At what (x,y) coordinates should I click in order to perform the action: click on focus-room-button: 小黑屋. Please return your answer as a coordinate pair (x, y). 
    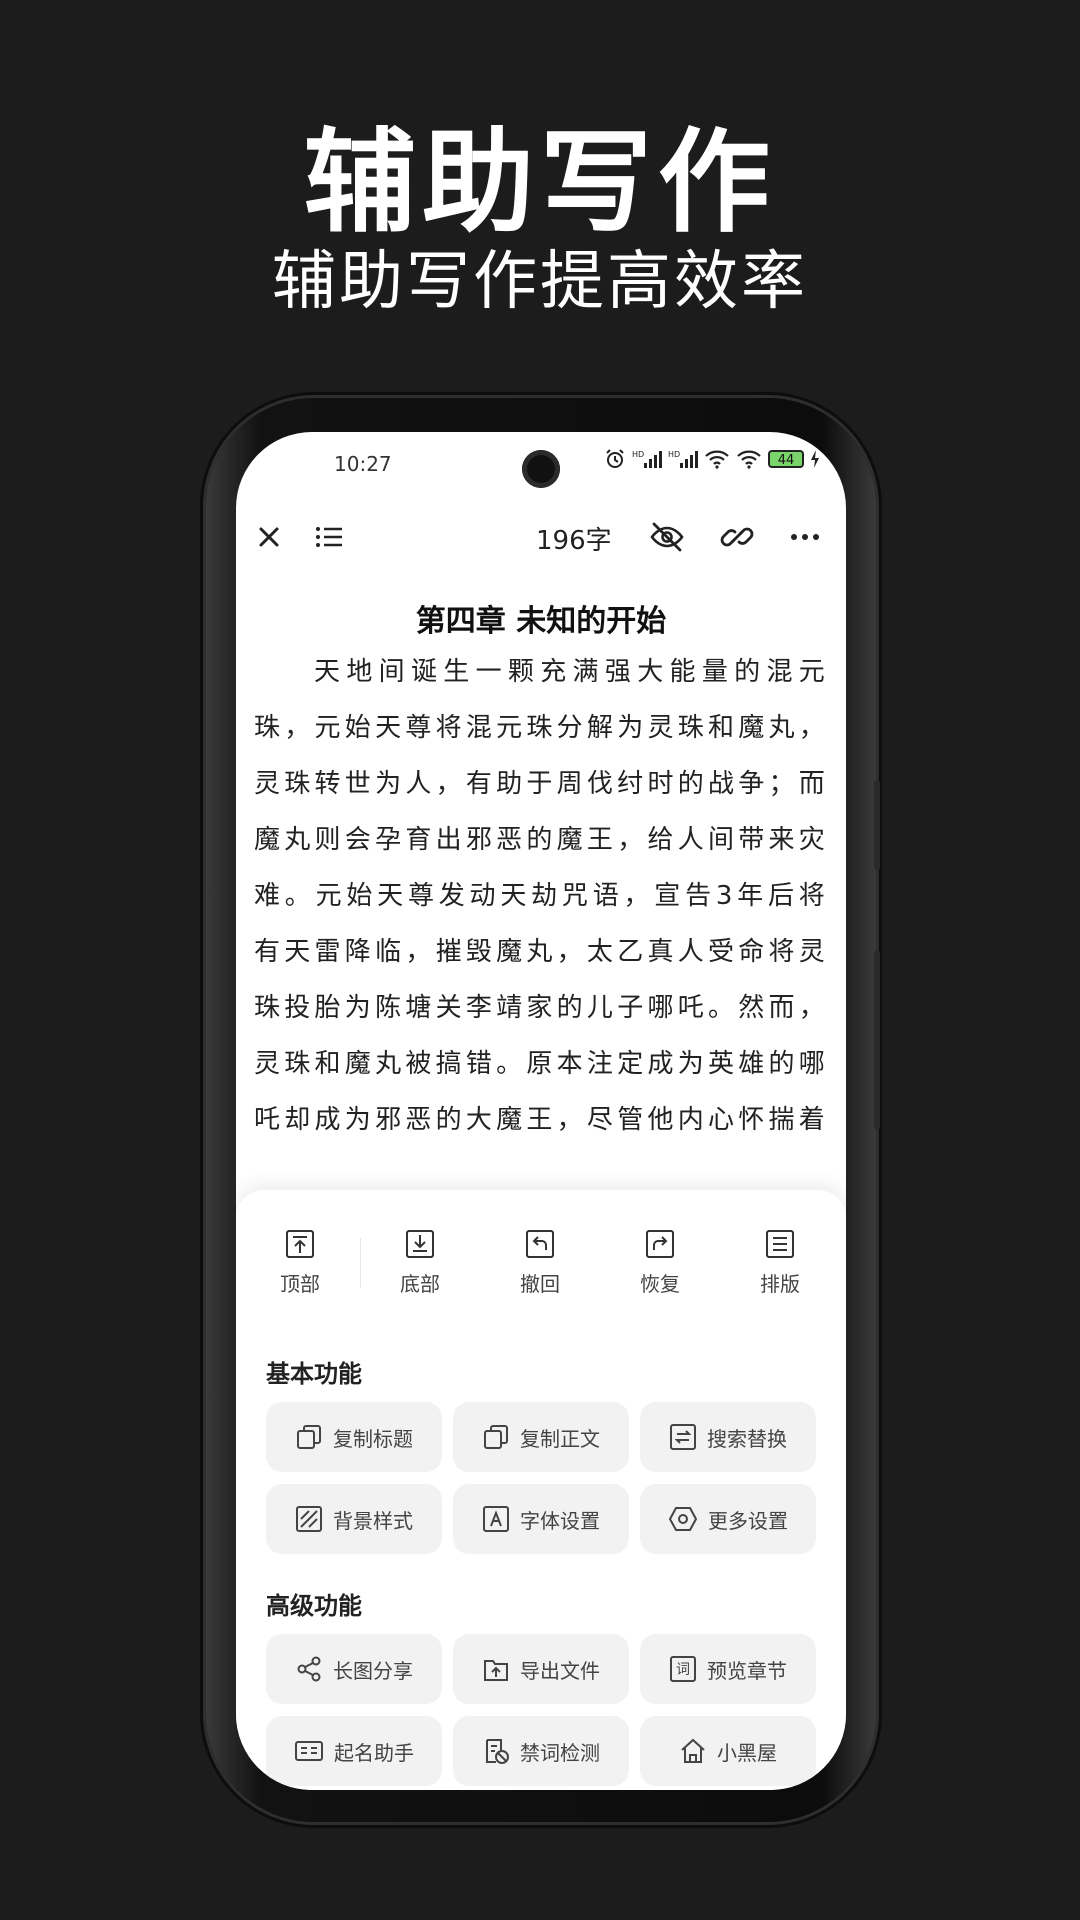
    Looking at the image, I should click on (728, 1751).